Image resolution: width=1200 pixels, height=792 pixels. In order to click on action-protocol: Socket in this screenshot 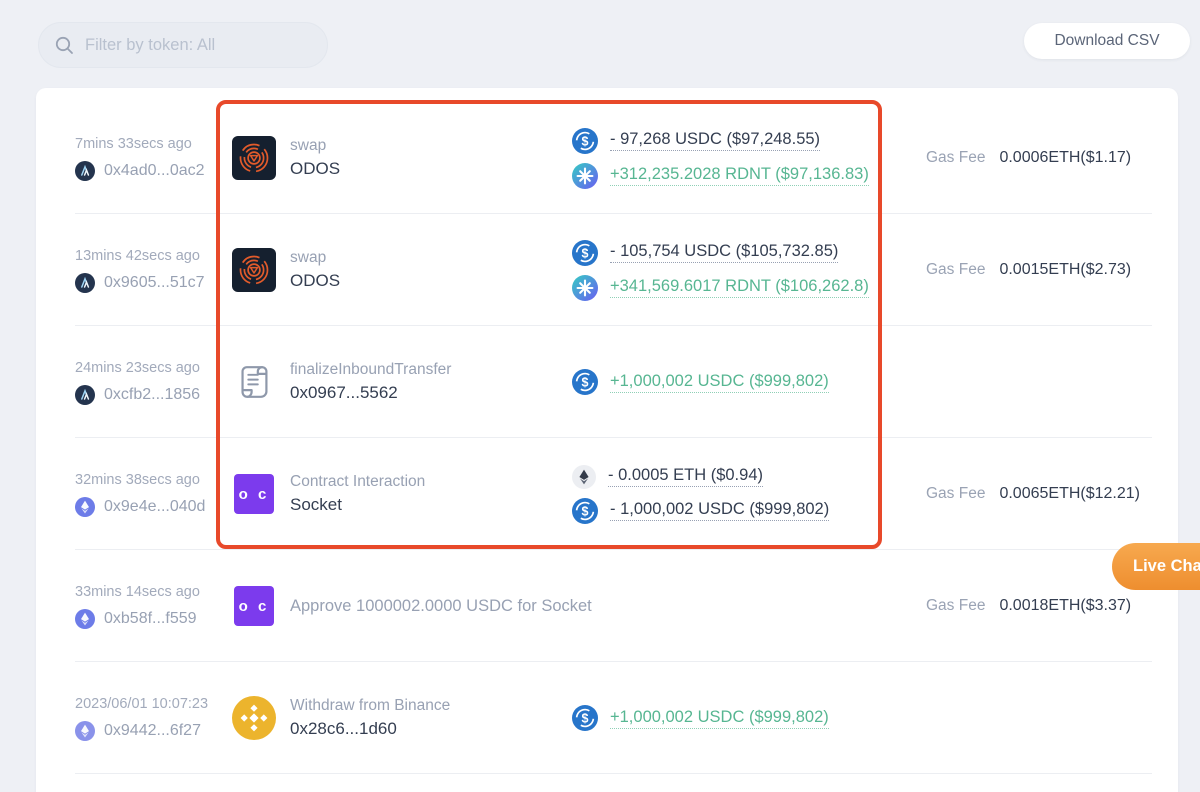, I will do `click(316, 504)`.